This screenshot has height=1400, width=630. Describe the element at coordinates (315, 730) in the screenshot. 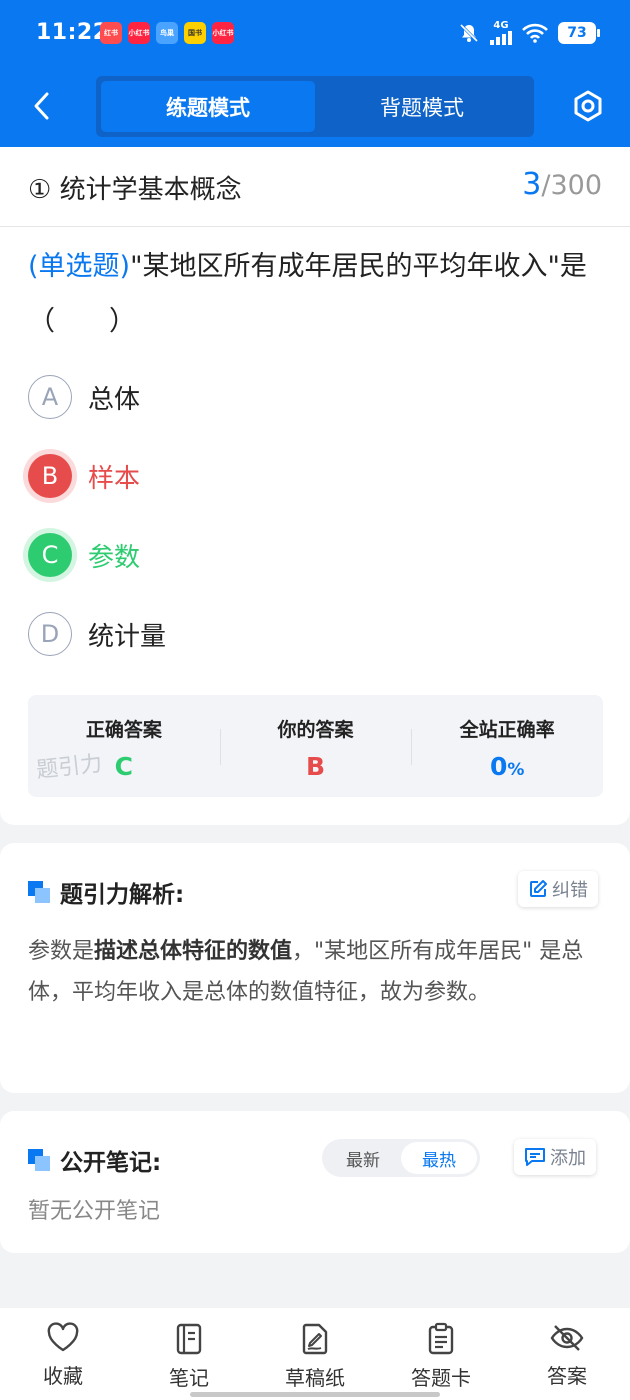

I see `your-answer-label: 你的答案` at that location.